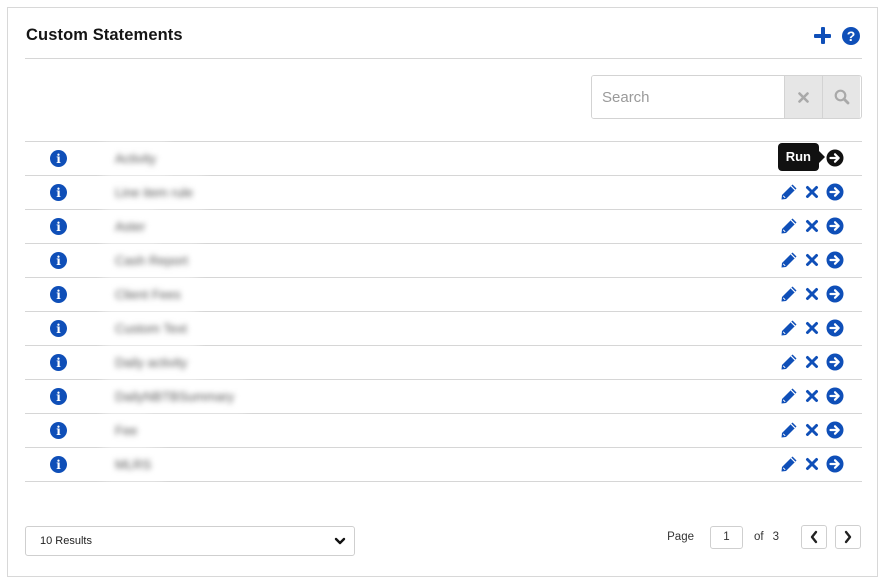  Describe the element at coordinates (443, 329) in the screenshot. I see `table-row: i Custom Text` at that location.